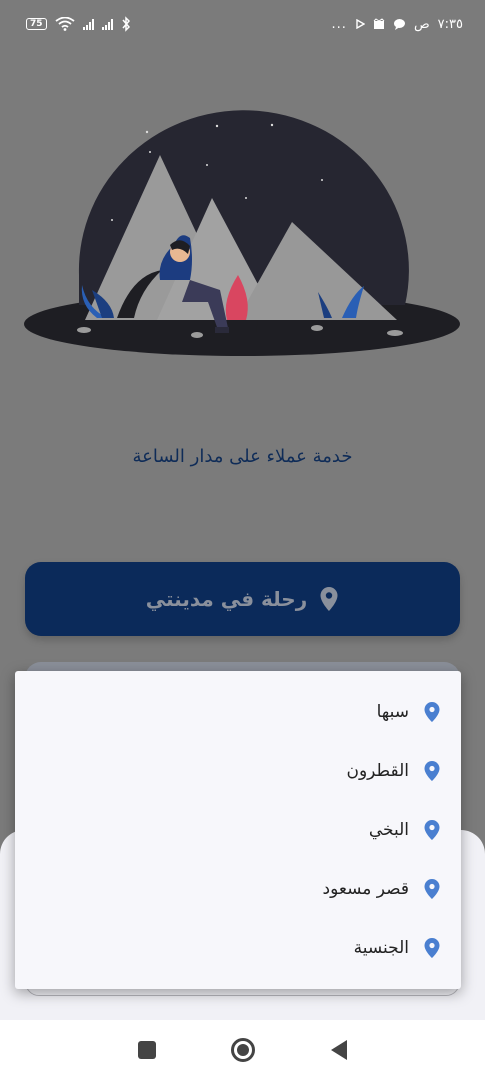  What do you see at coordinates (365, 888) in the screenshot?
I see `dropdown-item-label: قصر مسعود` at bounding box center [365, 888].